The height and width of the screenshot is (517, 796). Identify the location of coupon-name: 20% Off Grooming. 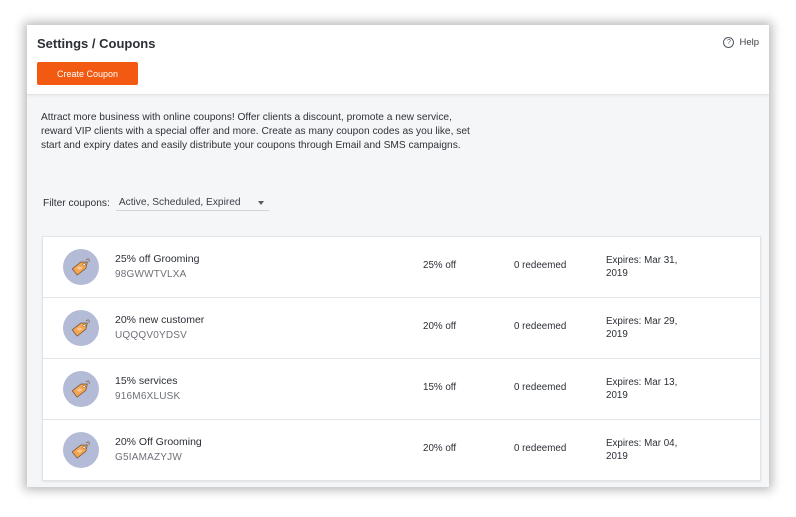
(158, 442).